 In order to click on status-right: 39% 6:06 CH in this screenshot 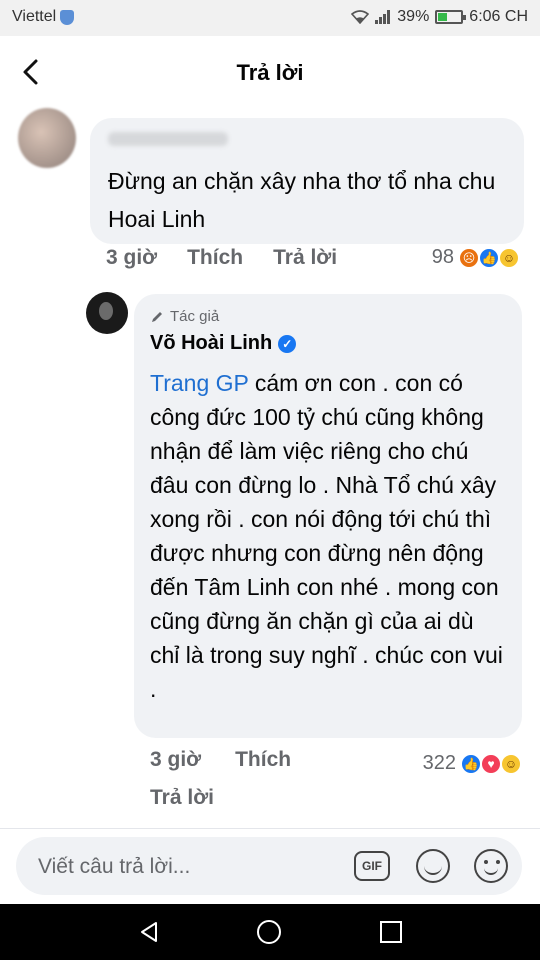, I will do `click(439, 17)`.